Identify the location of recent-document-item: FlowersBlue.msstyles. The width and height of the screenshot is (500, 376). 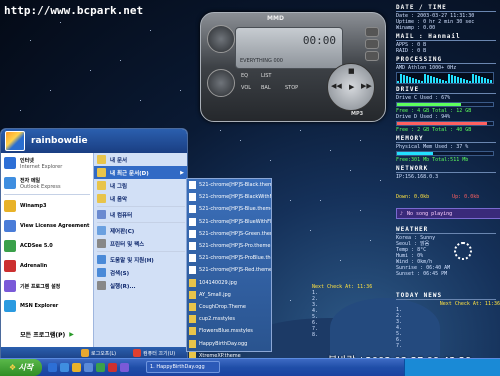
(229, 331).